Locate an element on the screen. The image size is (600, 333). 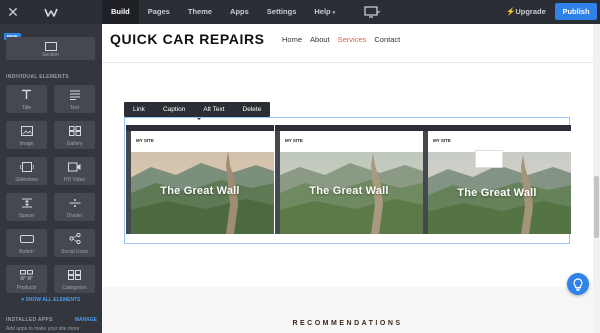
element-categories: Categories is located at coordinates (74, 279).